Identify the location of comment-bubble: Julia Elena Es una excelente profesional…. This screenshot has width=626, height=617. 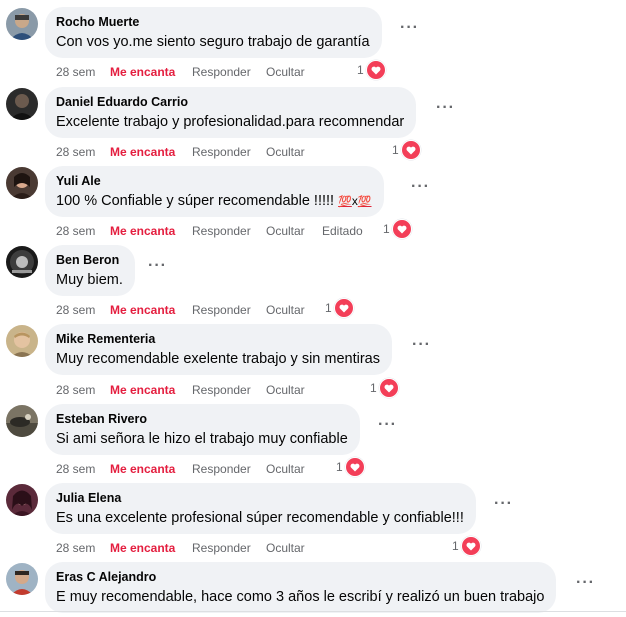
(260, 508).